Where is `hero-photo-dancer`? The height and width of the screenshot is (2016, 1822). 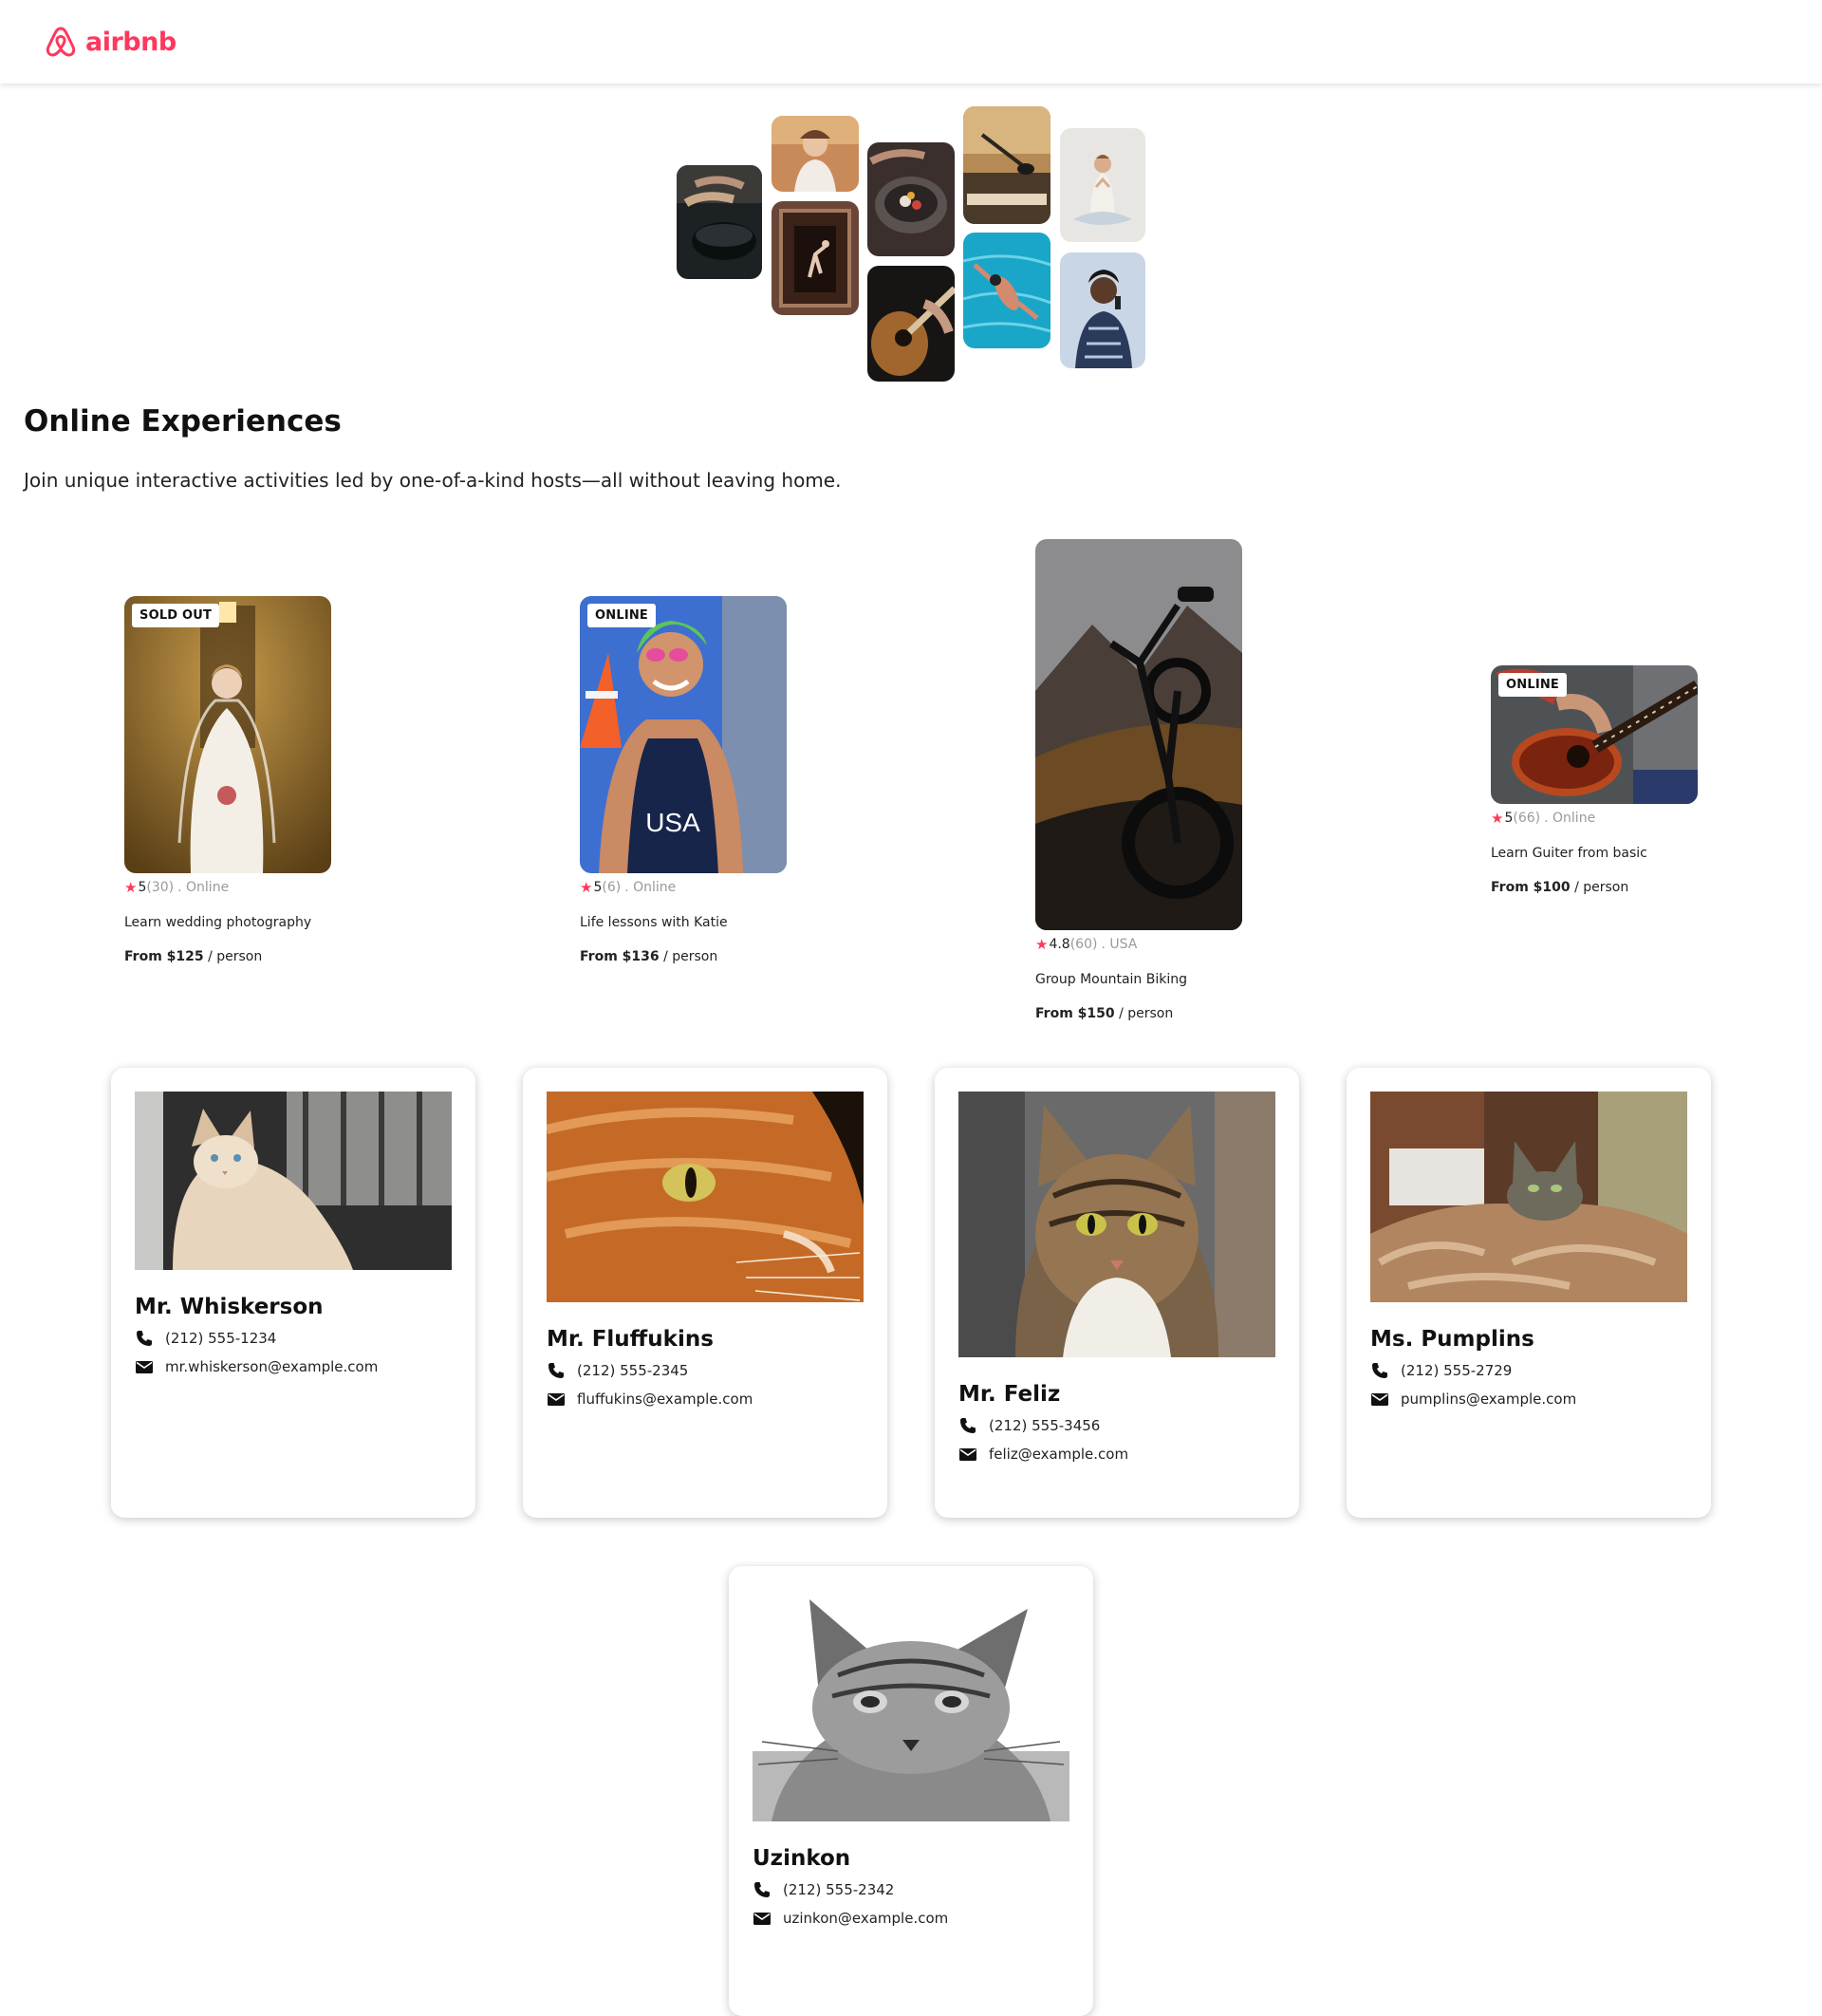
hero-photo-dancer is located at coordinates (815, 258).